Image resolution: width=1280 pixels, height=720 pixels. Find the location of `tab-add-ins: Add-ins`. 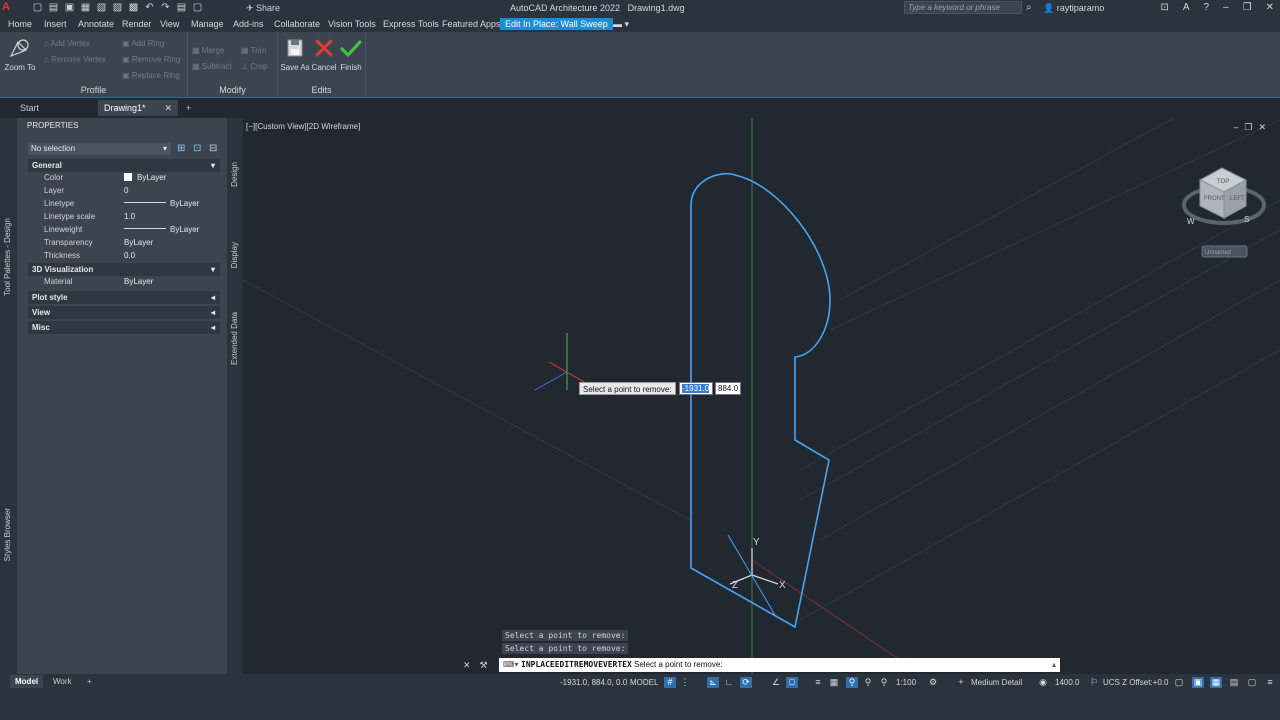

tab-add-ins: Add-ins is located at coordinates (248, 24).